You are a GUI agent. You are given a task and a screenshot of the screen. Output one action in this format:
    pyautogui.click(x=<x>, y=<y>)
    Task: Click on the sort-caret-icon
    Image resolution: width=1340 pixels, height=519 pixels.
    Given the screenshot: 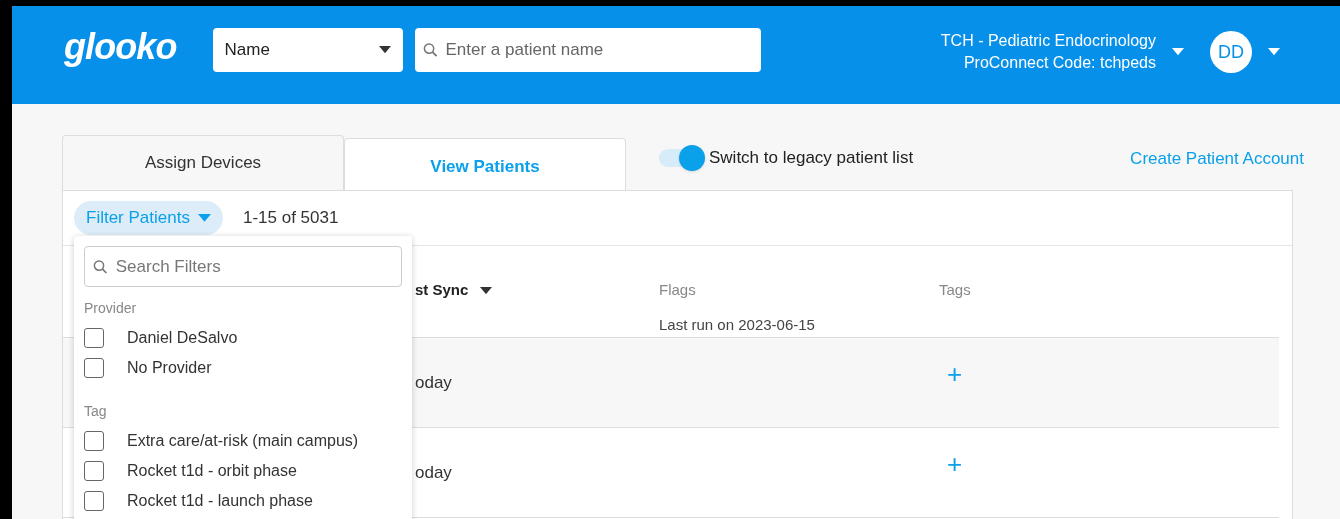 What is the action you would take?
    pyautogui.click(x=486, y=290)
    